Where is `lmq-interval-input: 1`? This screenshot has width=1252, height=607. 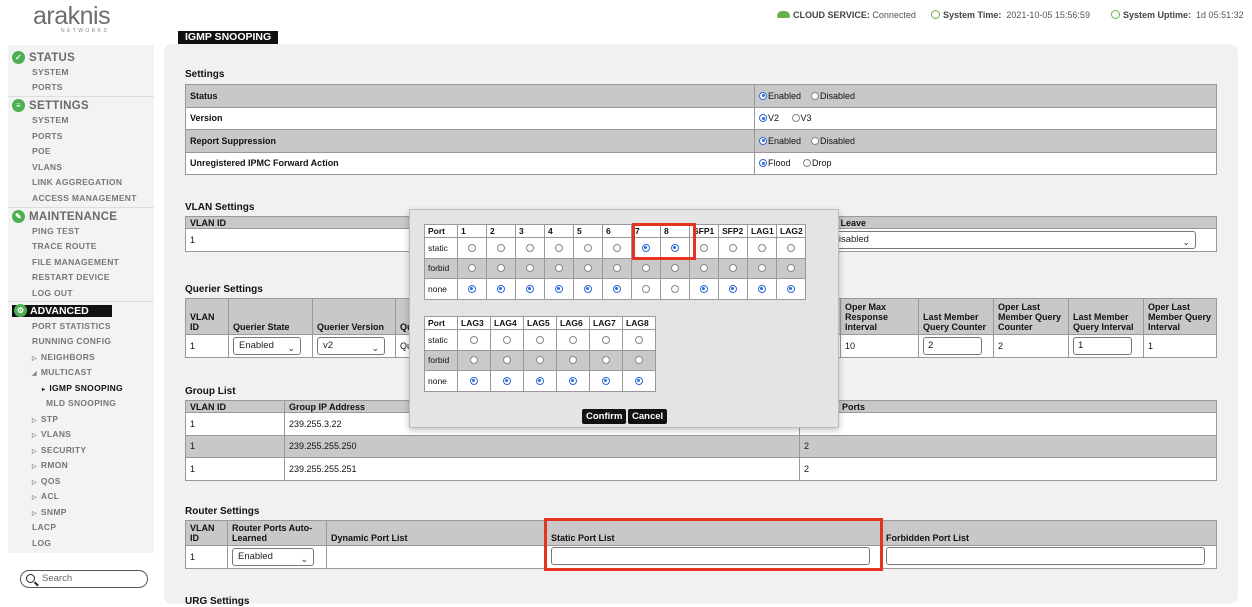
lmq-interval-input: 1 is located at coordinates (1102, 345).